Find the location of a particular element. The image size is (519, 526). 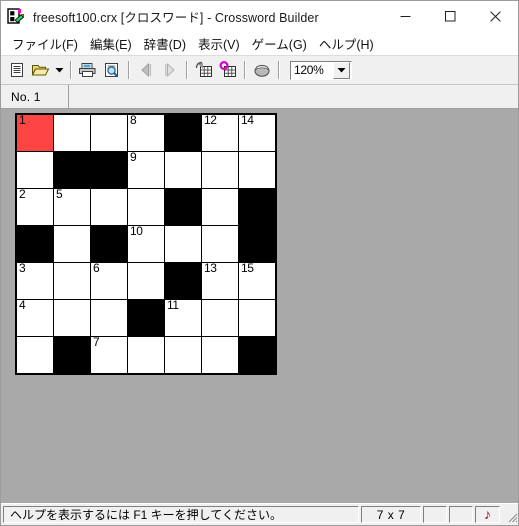

grid-cell: 12 is located at coordinates (220, 133).